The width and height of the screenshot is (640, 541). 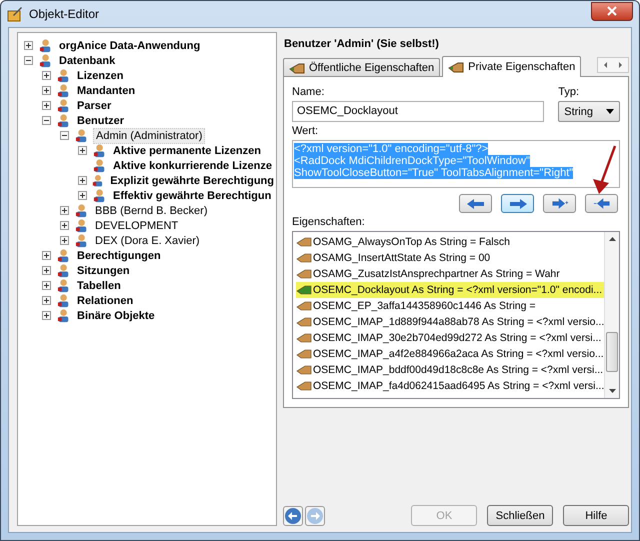 I want to click on back-button, so click(x=293, y=516).